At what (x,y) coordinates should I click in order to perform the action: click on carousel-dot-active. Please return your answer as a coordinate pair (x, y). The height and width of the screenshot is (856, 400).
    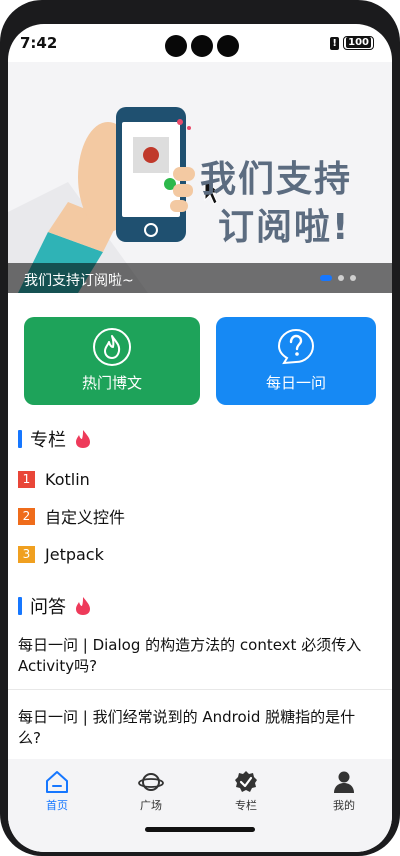
    Looking at the image, I should click on (326, 278).